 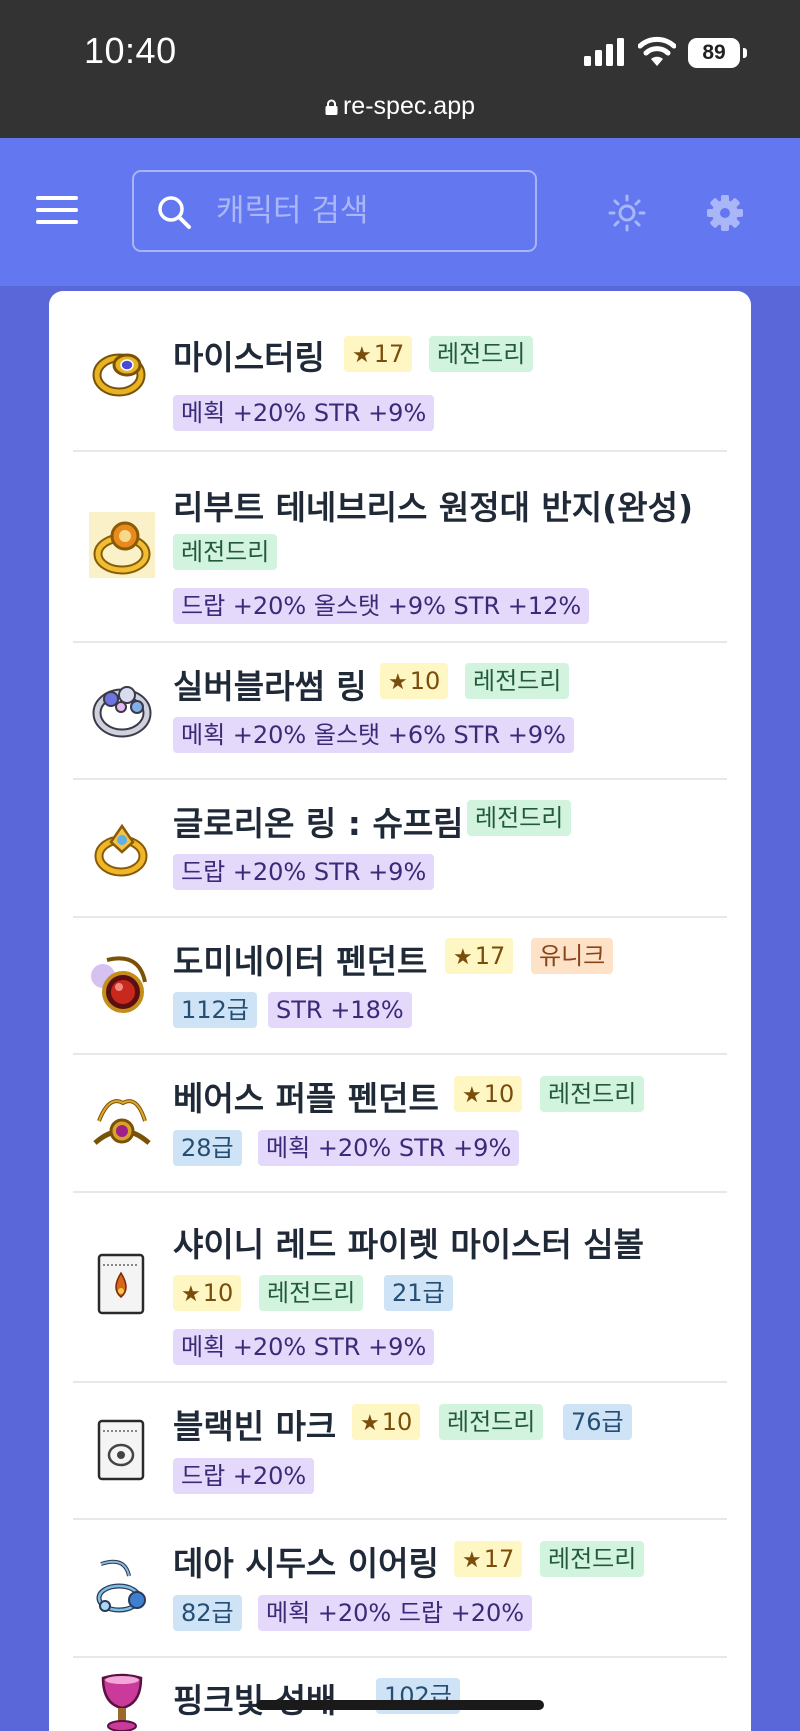 I want to click on option-badge: STR +18%, so click(x=340, y=1010).